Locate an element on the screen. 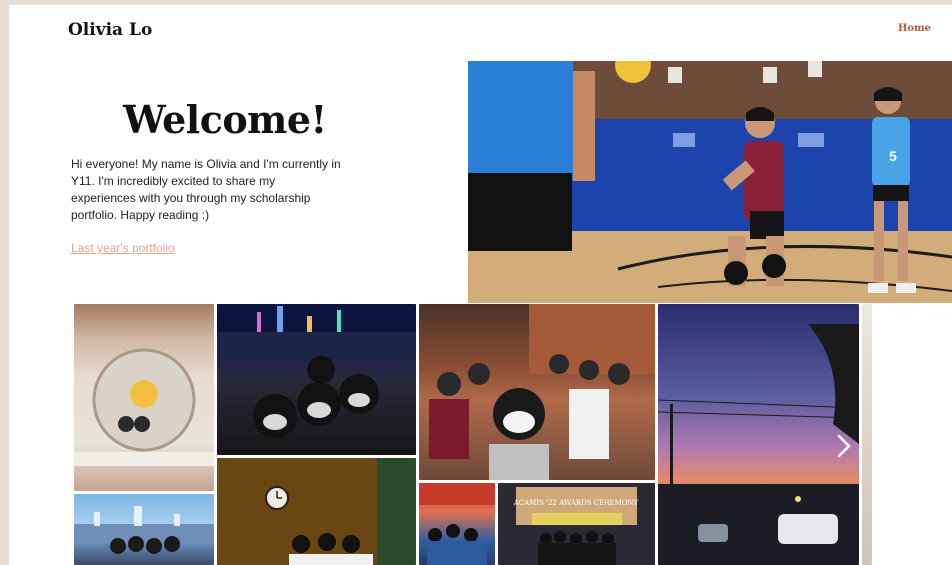 The width and height of the screenshot is (952, 565). gallery-photo-mirror is located at coordinates (144, 397).